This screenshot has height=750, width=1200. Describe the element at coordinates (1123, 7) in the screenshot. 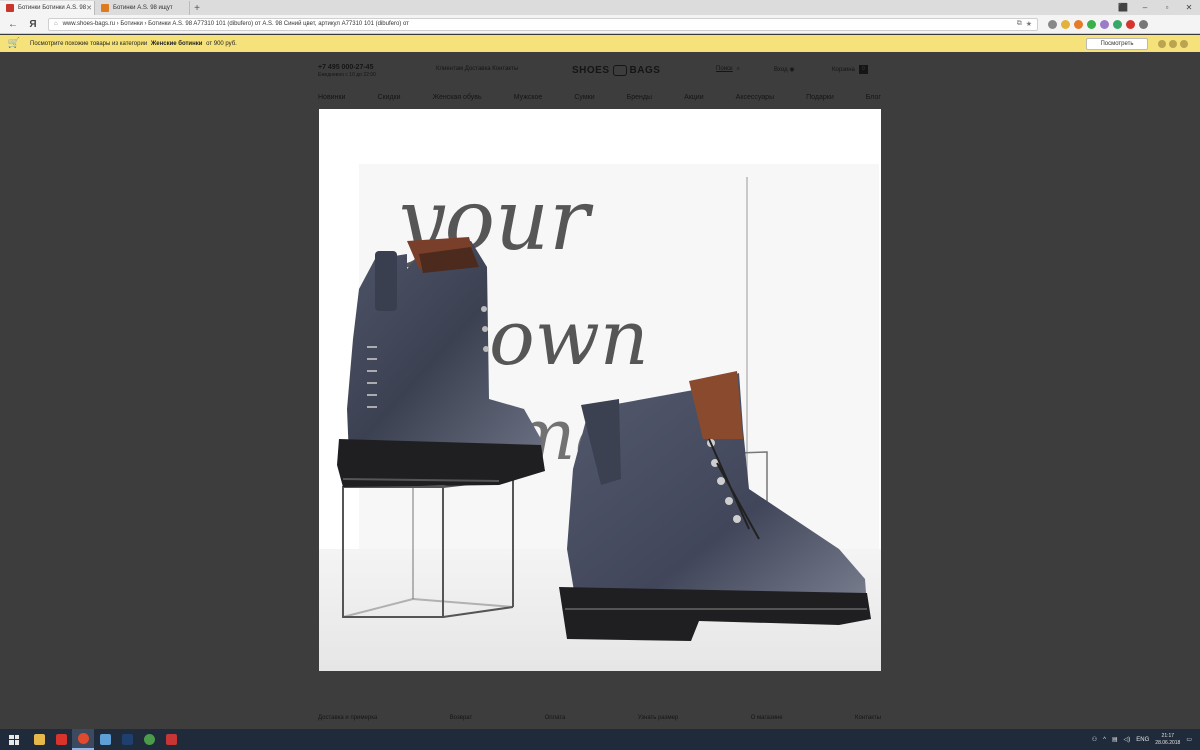

I see `extension-badge-icon: ⬛` at that location.